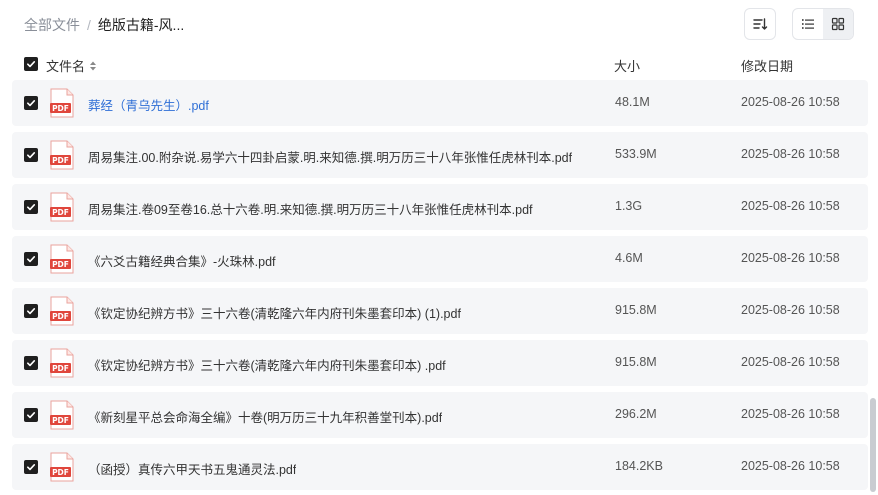 This screenshot has width=878, height=495. Describe the element at coordinates (629, 206) in the screenshot. I see `file-size: 1.3G` at that location.